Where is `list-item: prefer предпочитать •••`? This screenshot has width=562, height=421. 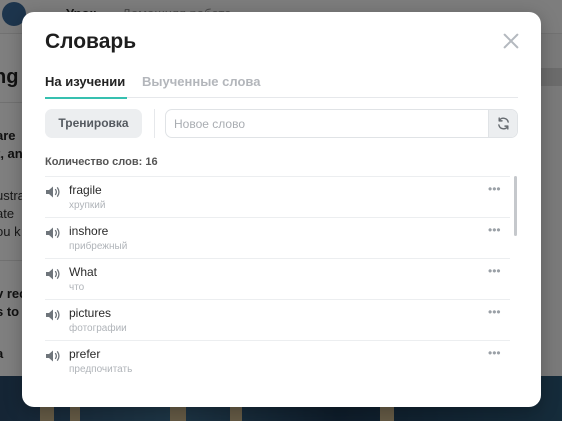 list-item: prefer предпочитать ••• is located at coordinates (277, 358).